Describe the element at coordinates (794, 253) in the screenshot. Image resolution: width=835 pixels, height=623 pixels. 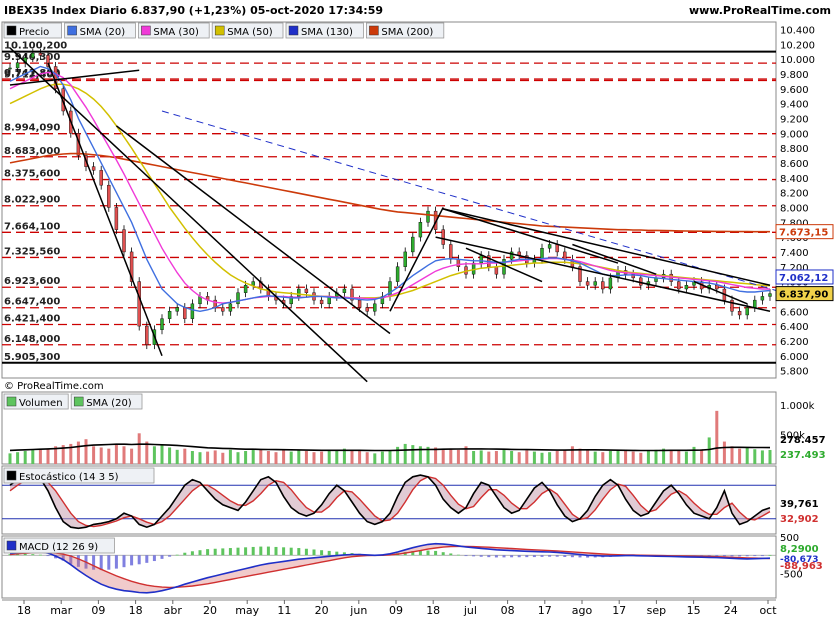
I see `price-axis-tick: 7.400` at that location.